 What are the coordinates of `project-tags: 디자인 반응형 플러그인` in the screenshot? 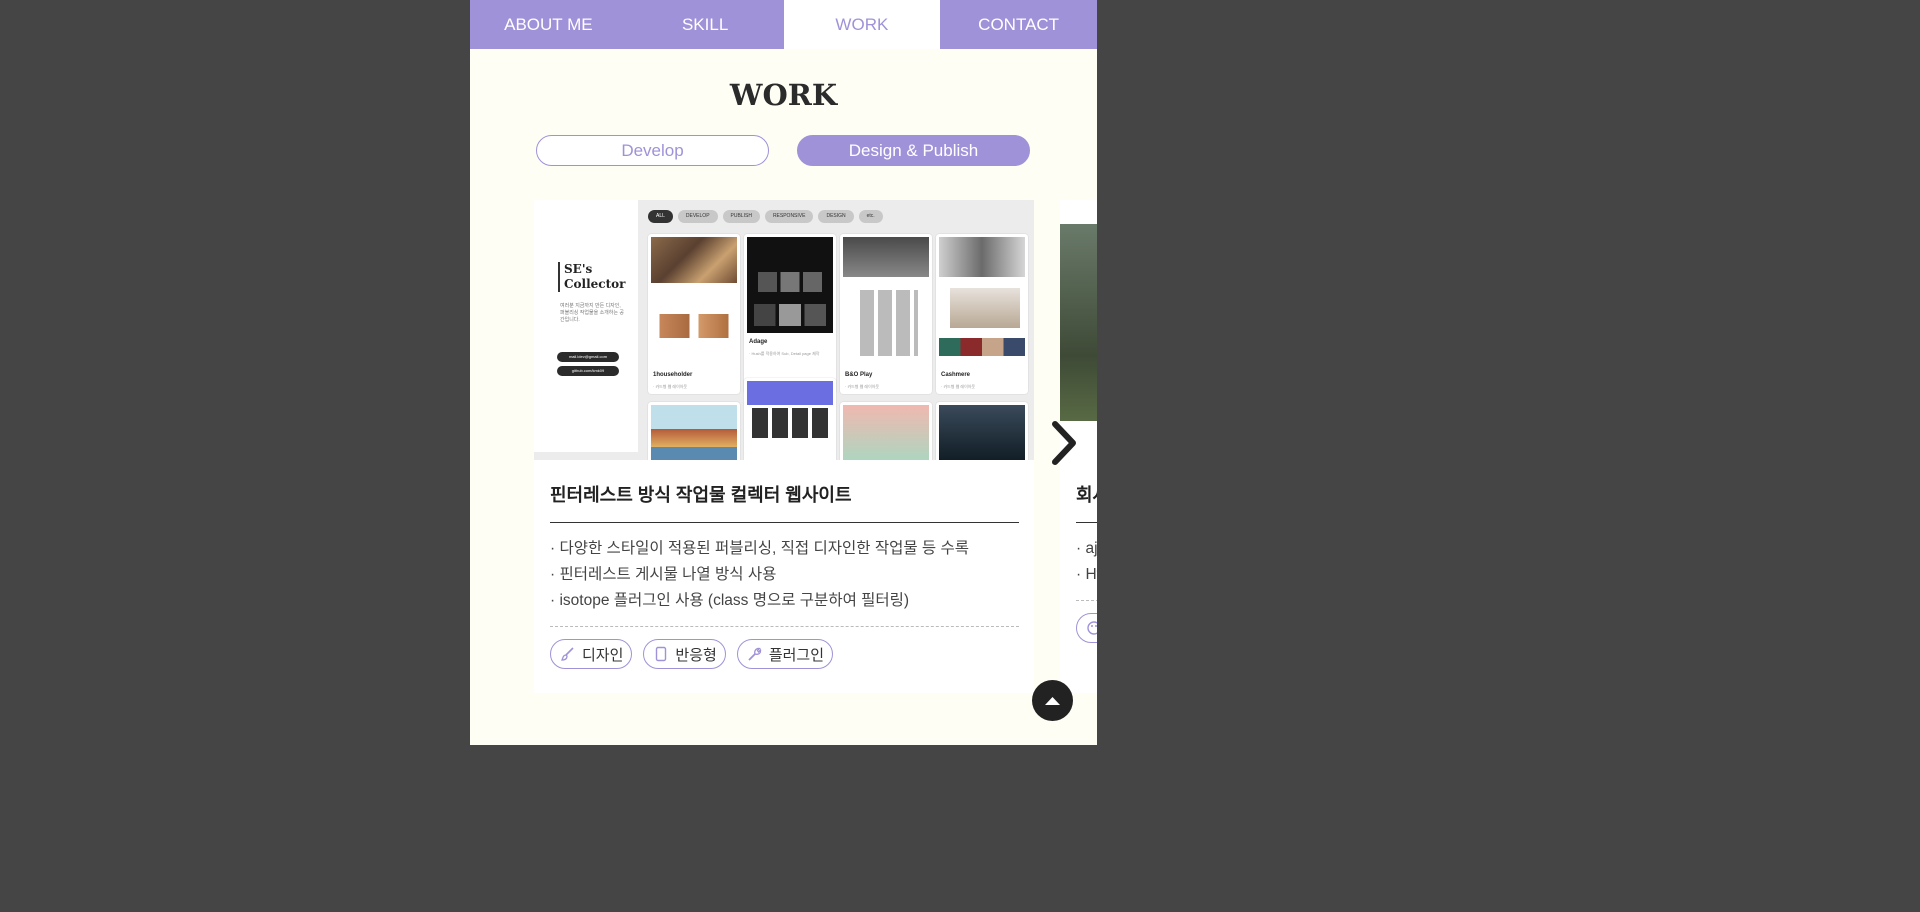 It's located at (784, 648).